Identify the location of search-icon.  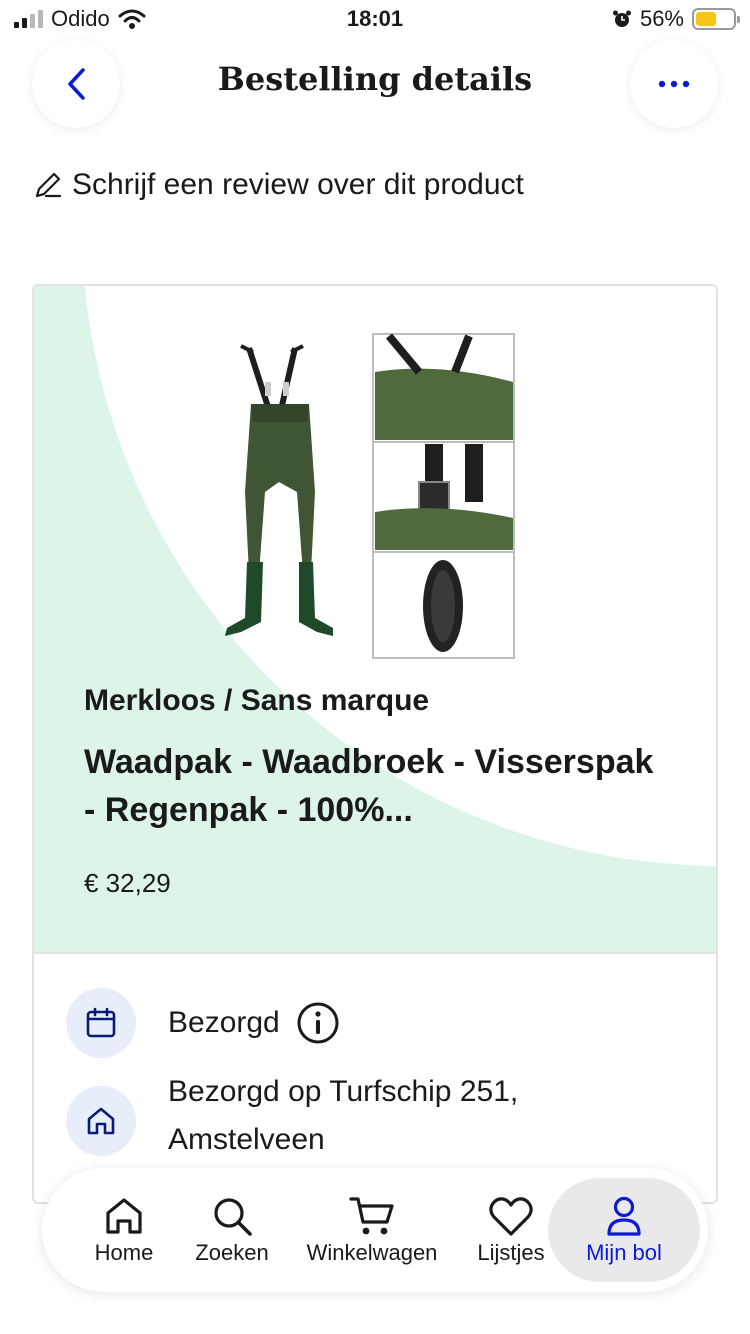
(233, 1217).